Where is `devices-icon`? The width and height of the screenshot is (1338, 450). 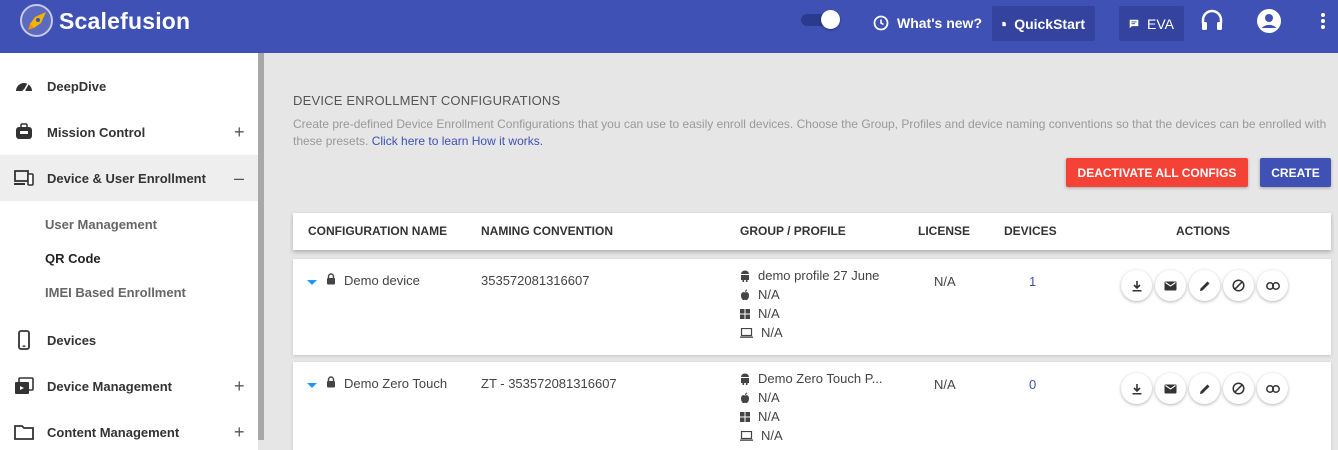 devices-icon is located at coordinates (24, 178).